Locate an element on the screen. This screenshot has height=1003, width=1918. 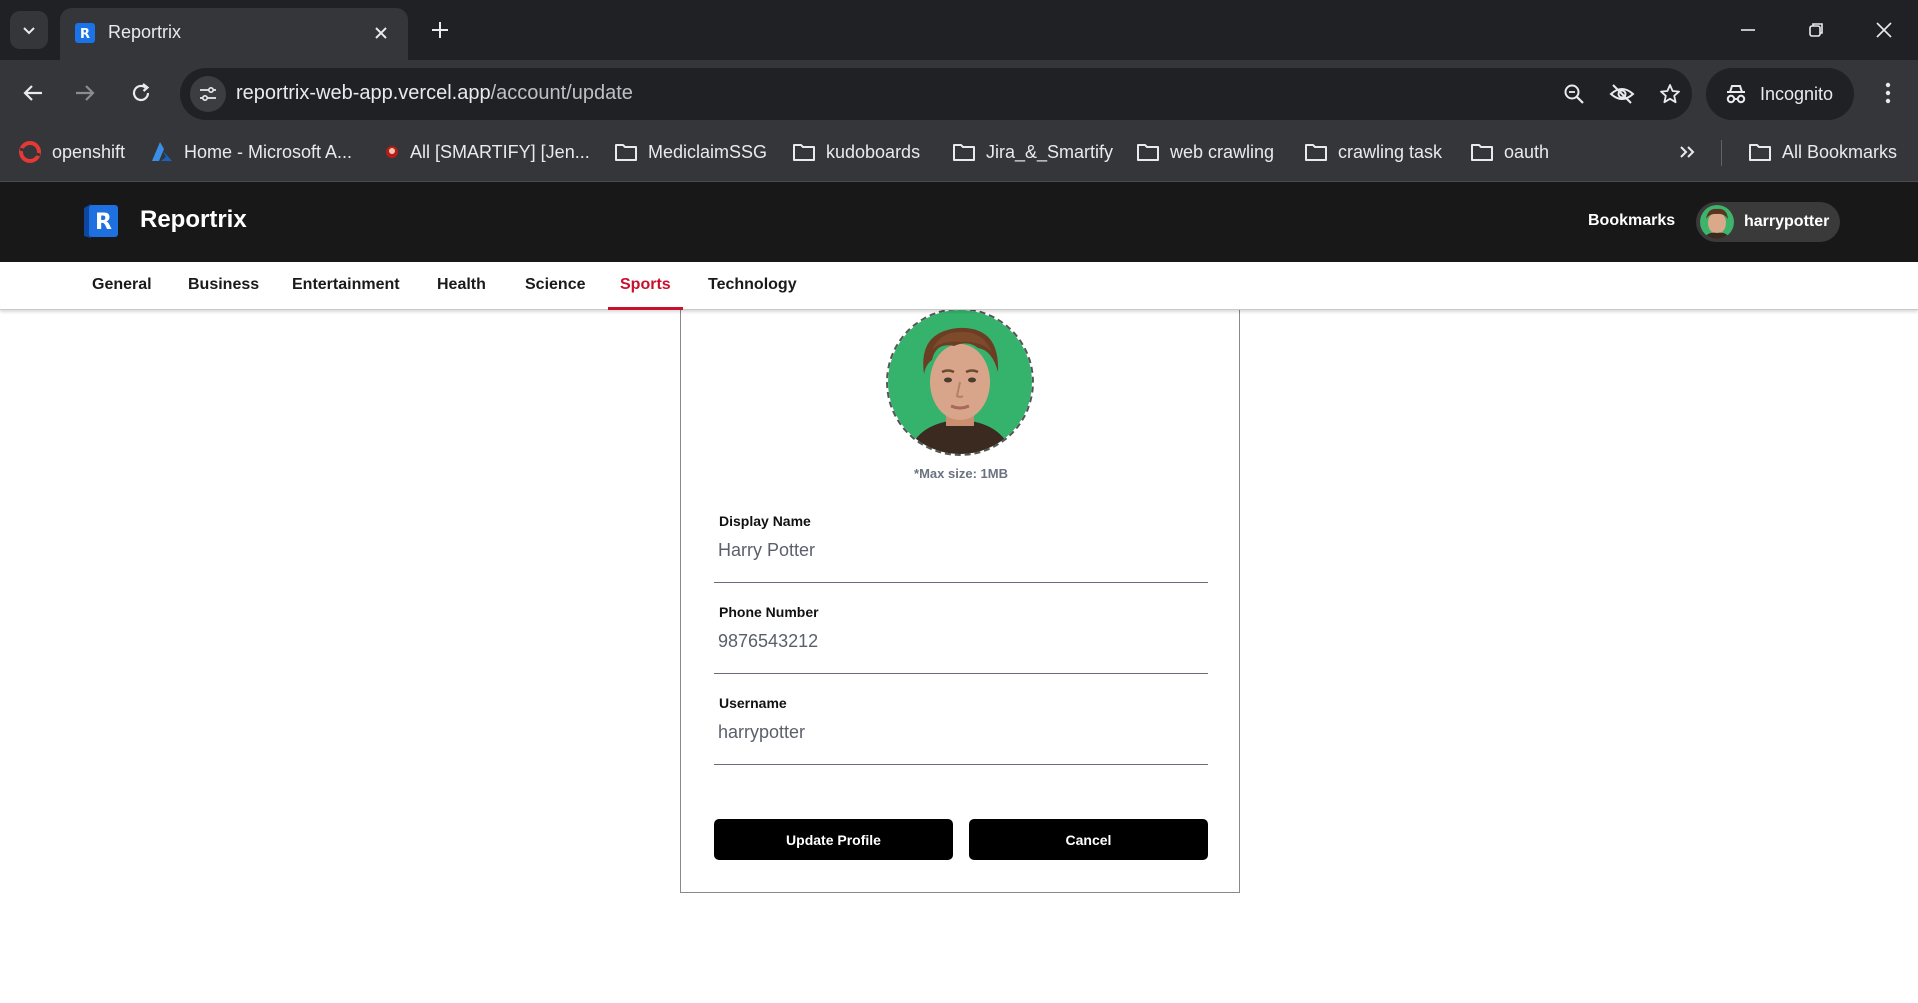
user-menu-button: harrypotter is located at coordinates (1768, 222).